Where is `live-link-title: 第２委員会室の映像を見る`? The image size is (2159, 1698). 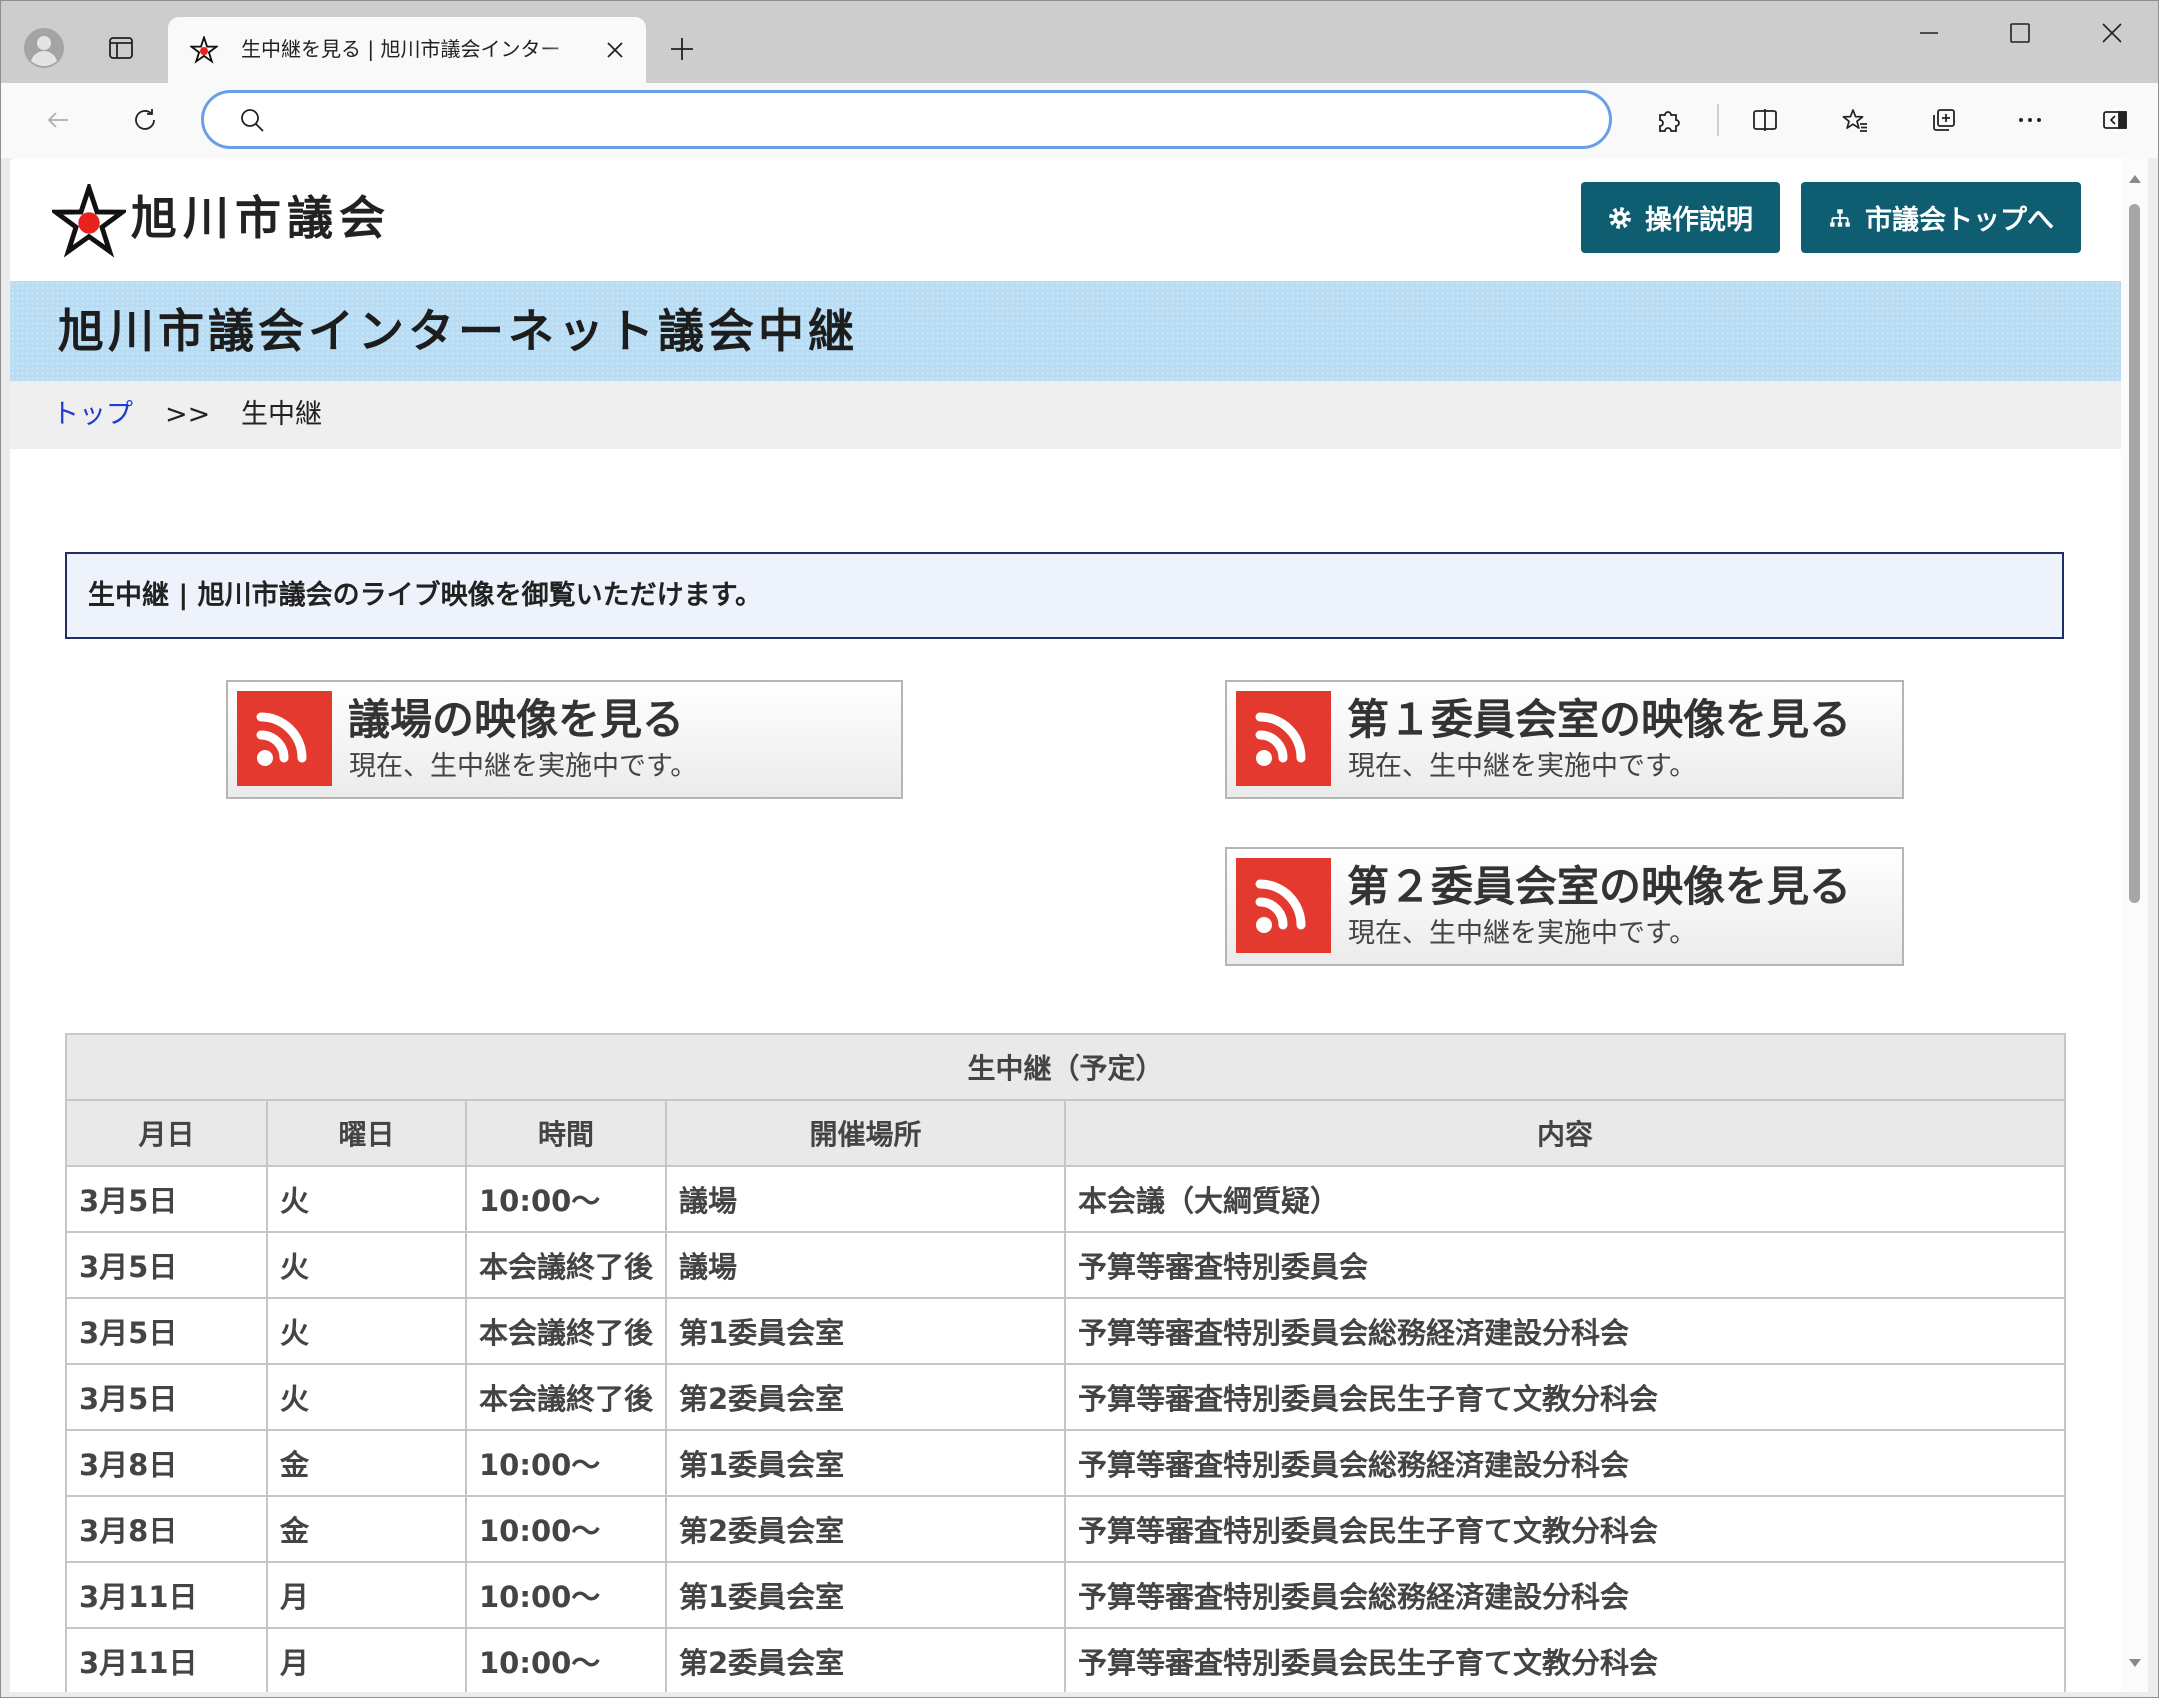
live-link-title: 第２委員会室の映像を見る is located at coordinates (1599, 886).